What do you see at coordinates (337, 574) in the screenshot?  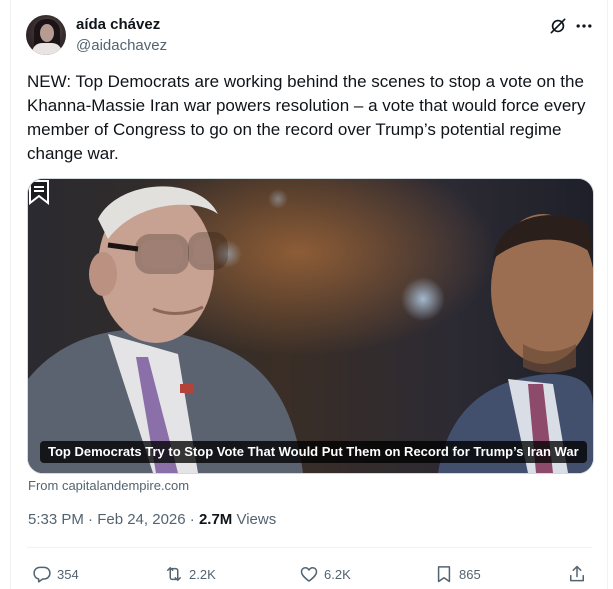 I see `like-count: 6.2K` at bounding box center [337, 574].